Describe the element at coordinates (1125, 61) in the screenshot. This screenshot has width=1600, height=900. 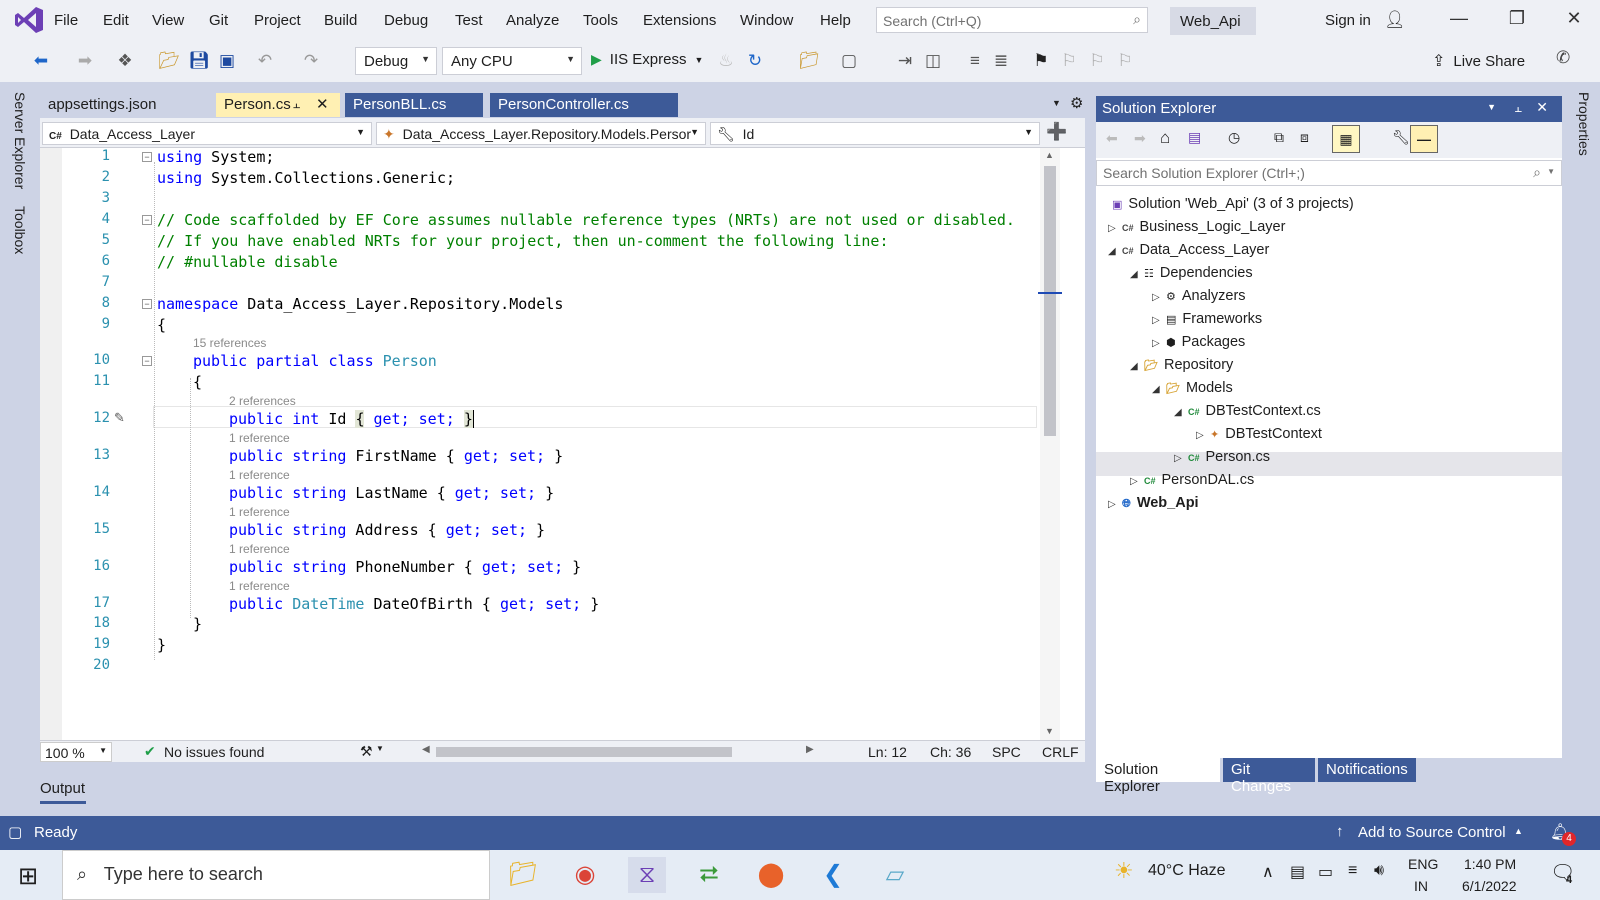
I see `clear-bookmarks-icon: ⚐` at that location.